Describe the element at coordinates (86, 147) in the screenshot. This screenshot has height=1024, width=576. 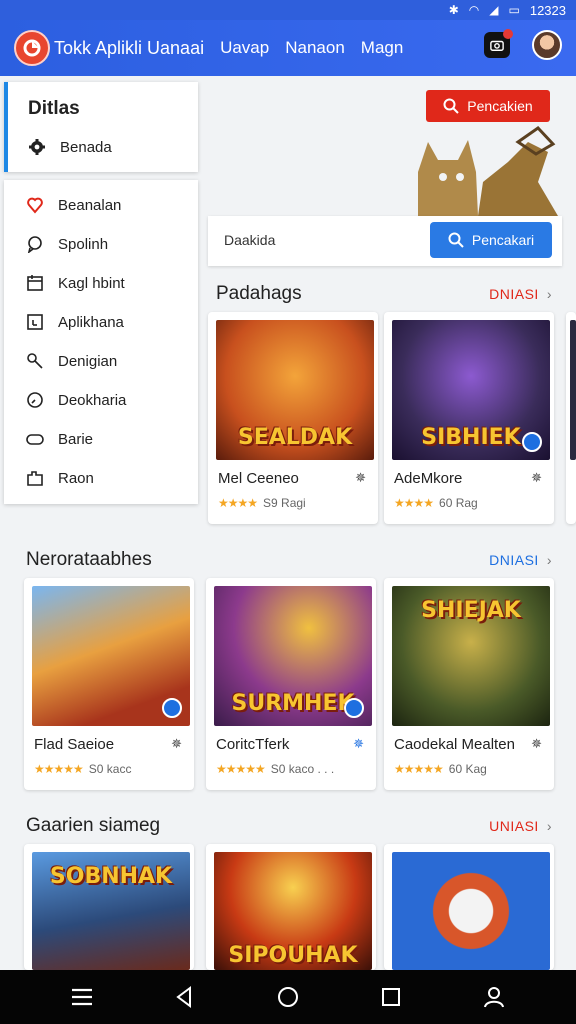
I see `dropdown-selected-label: Benada` at that location.